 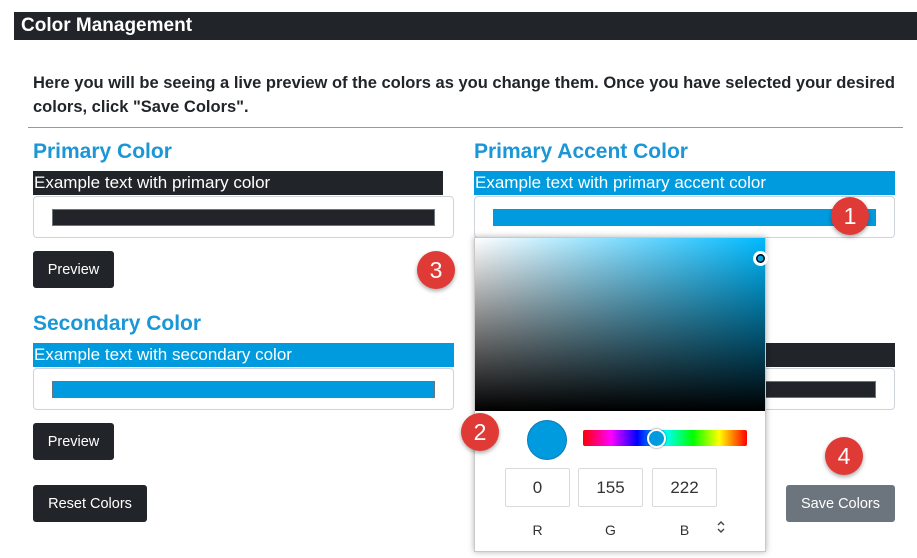 What do you see at coordinates (844, 456) in the screenshot?
I see `annotation-badge-4: 4` at bounding box center [844, 456].